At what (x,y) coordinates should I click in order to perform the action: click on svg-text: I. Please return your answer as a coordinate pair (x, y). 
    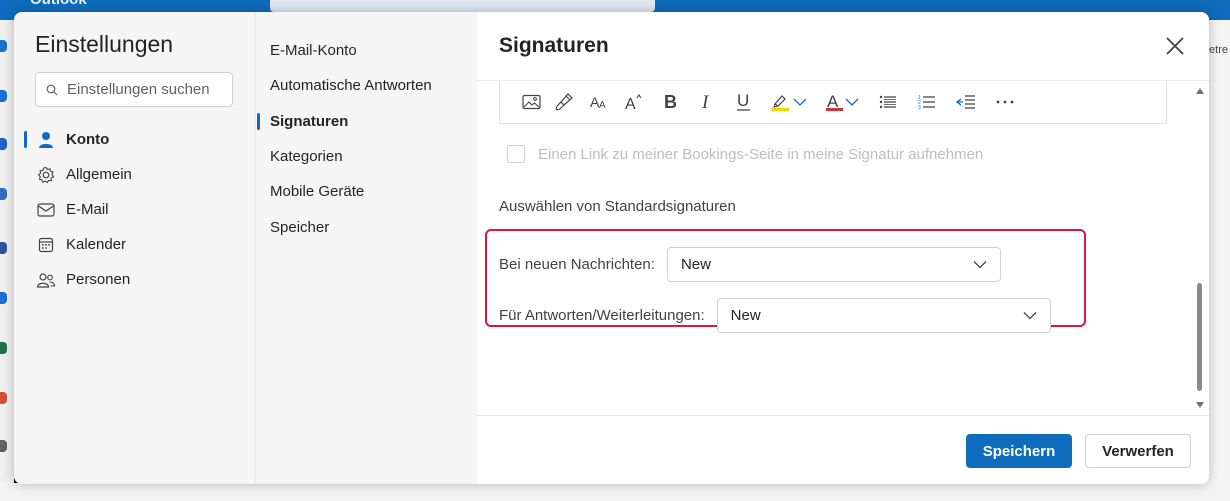
    Looking at the image, I should click on (705, 102).